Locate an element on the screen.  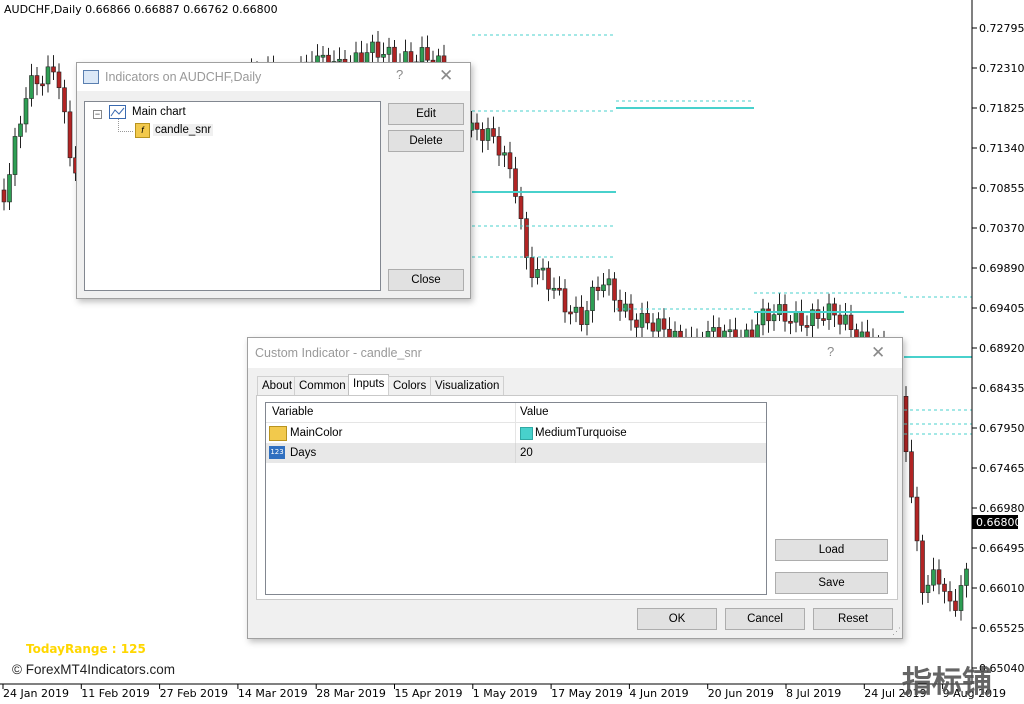
price-tick-label: 0.71340 is located at coordinates (1001, 148).